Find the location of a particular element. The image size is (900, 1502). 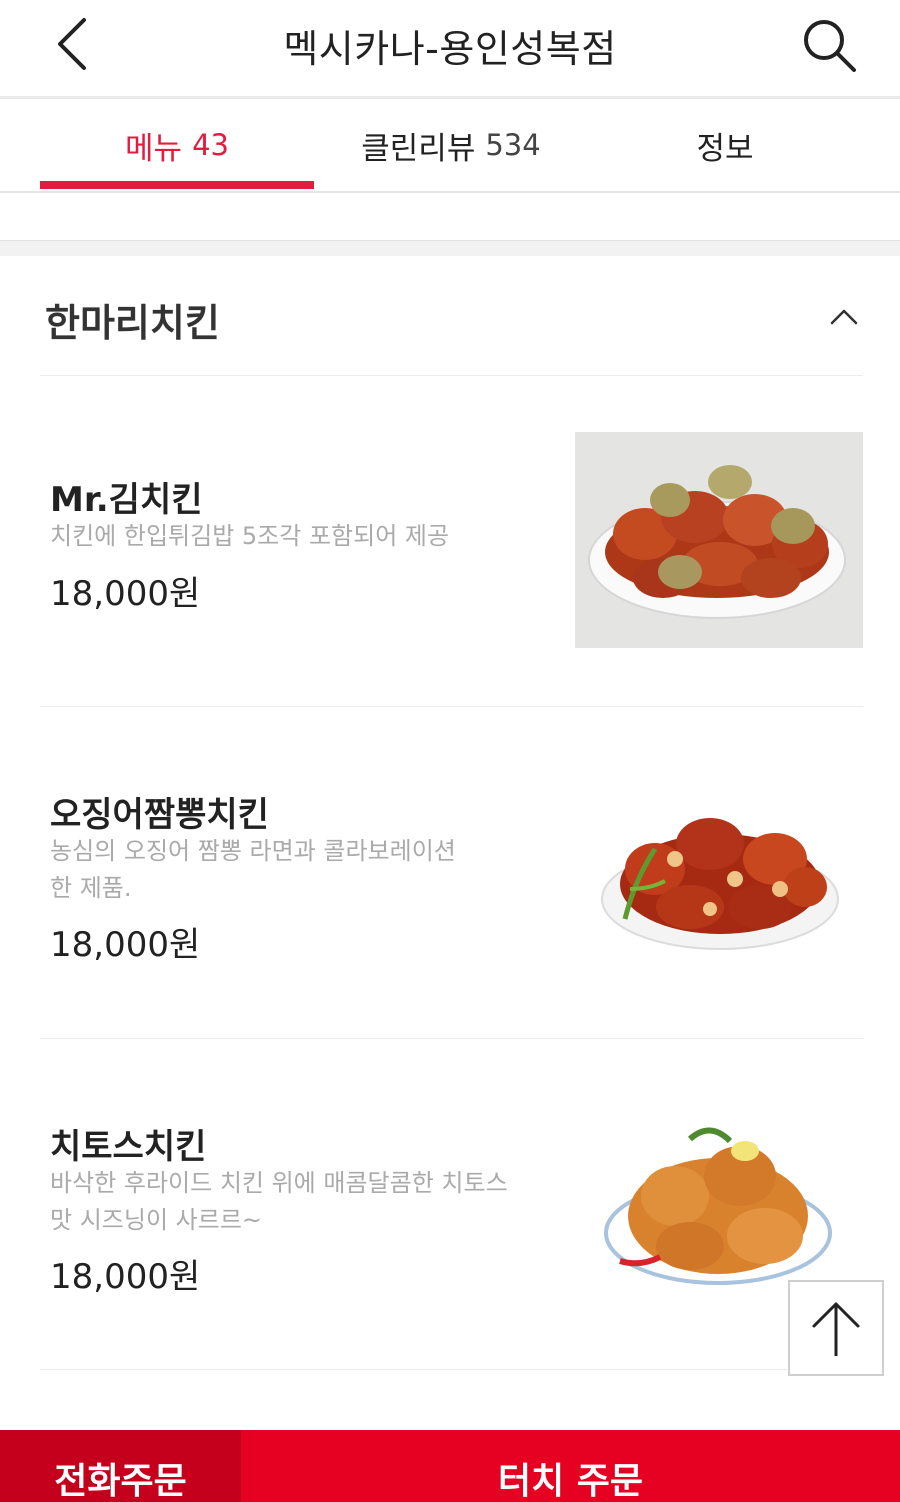

tab-clean-review: 클린리뷰 534 is located at coordinates (451, 145).